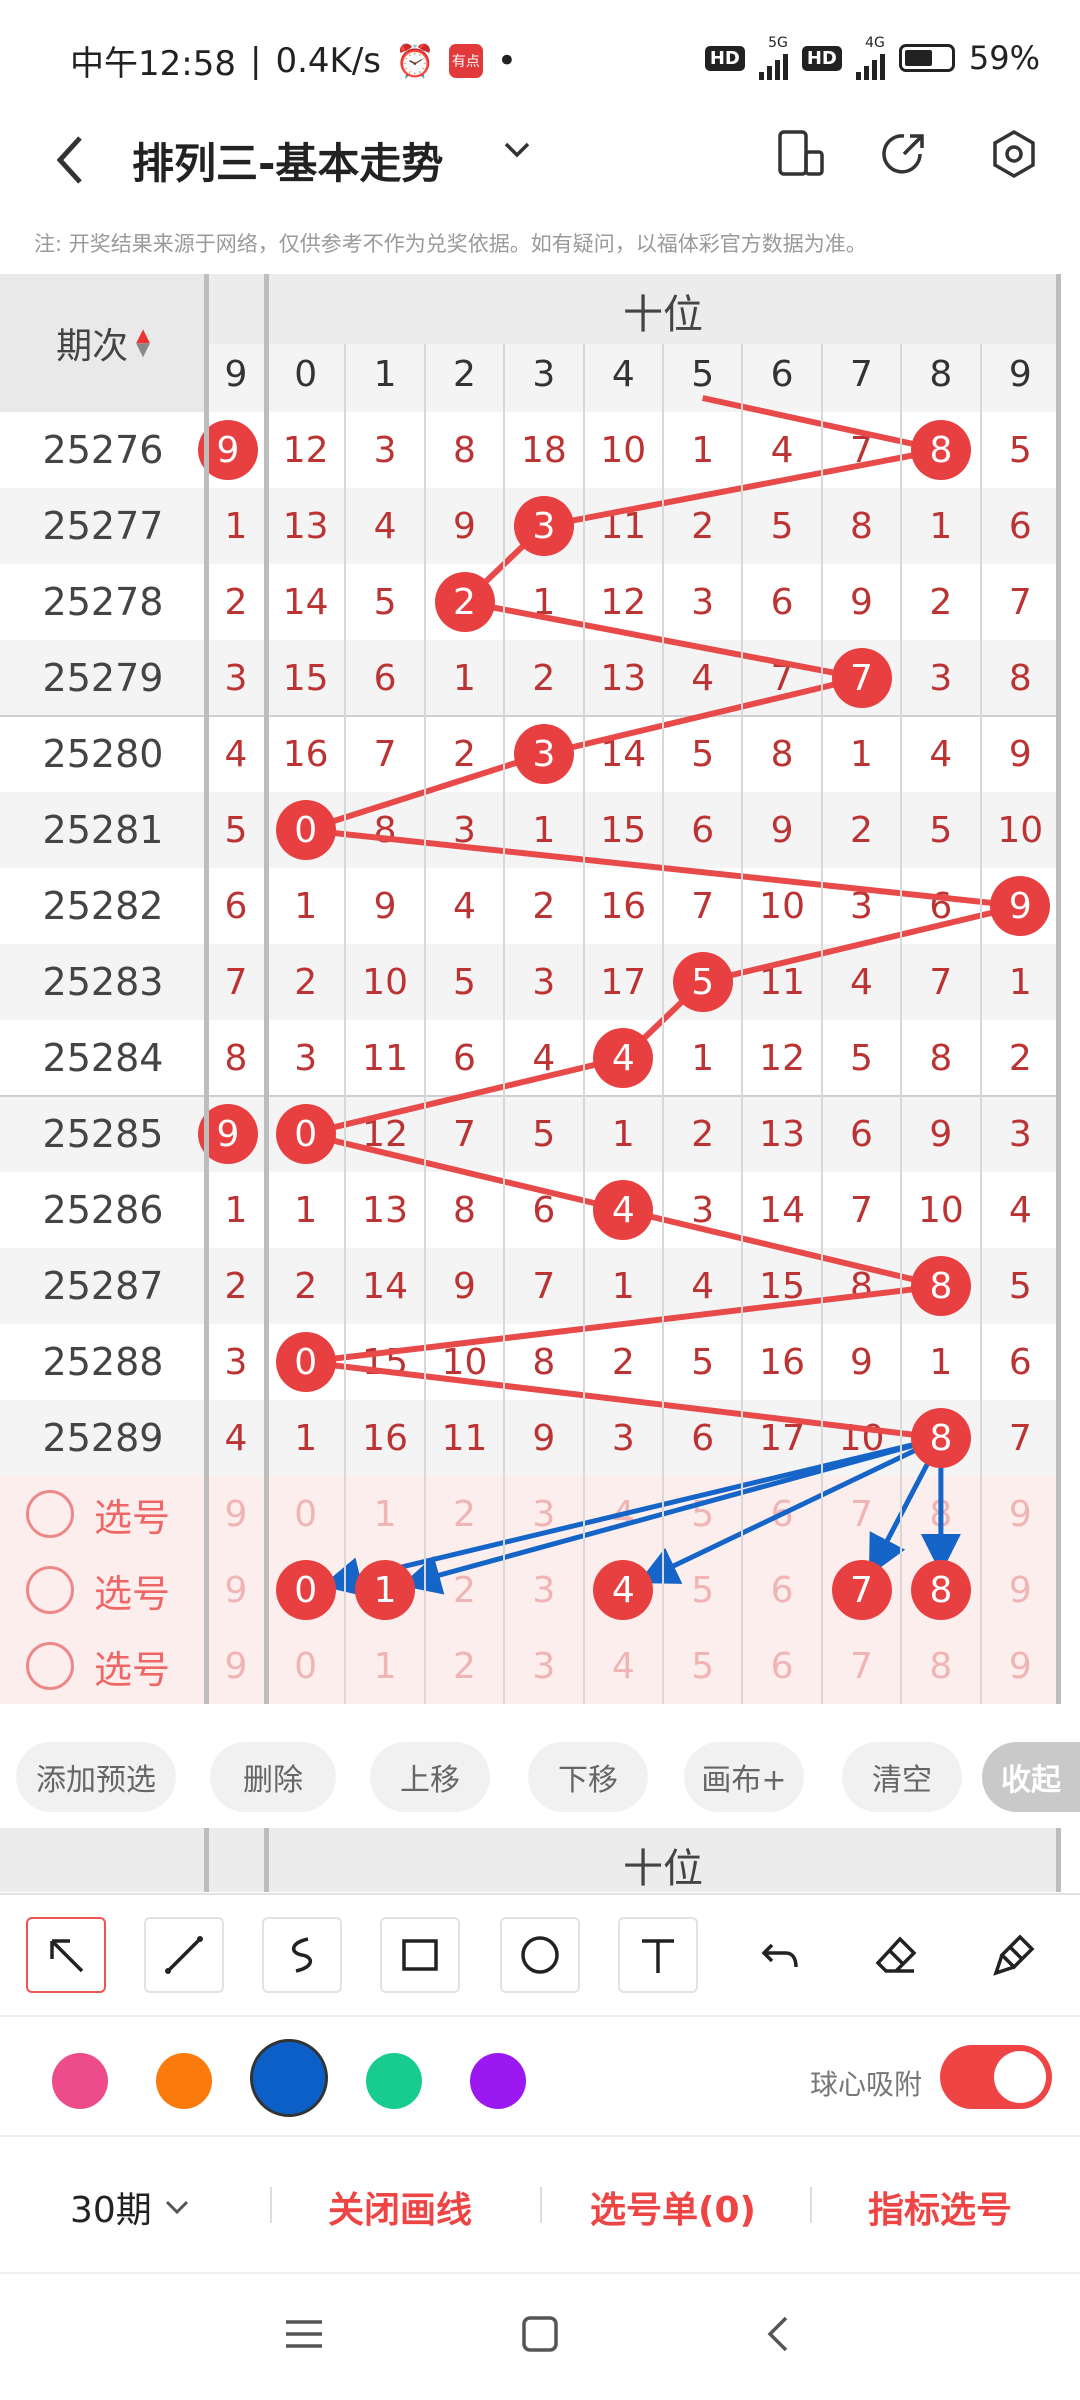 This screenshot has width=1080, height=2400. I want to click on canvas-add-button: 画布+, so click(744, 1777).